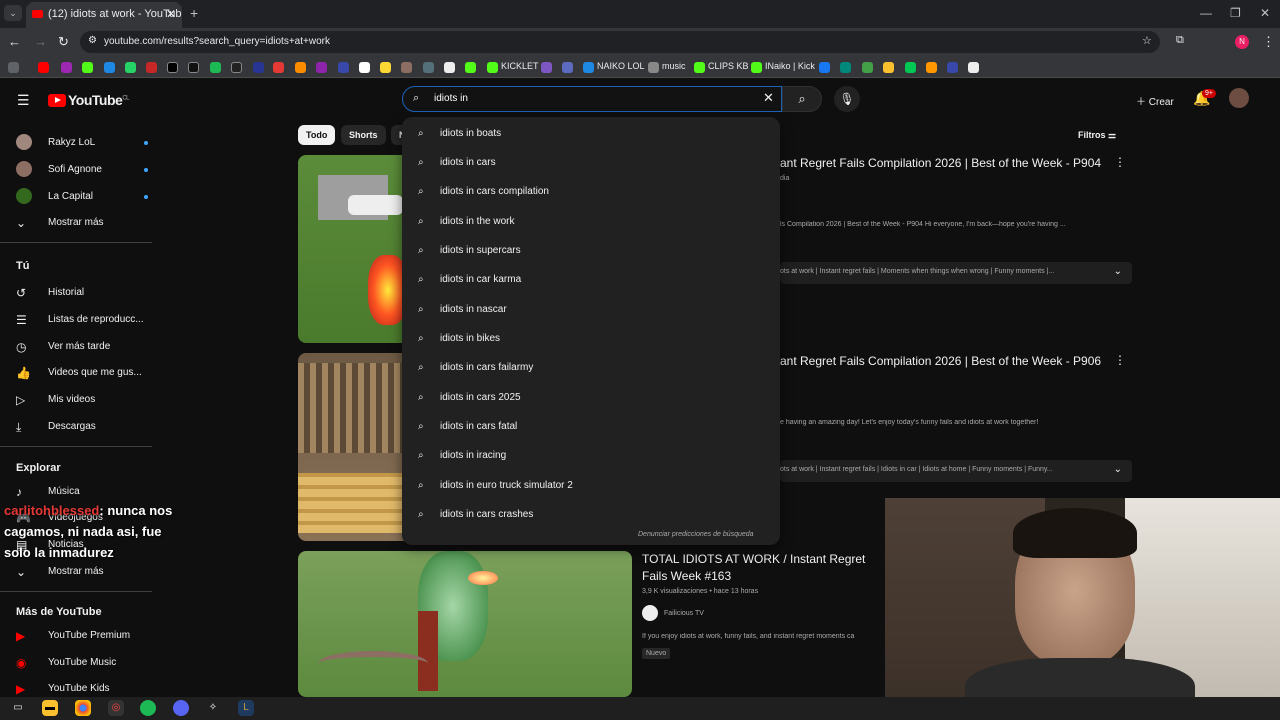 The height and width of the screenshot is (720, 1280). I want to click on youtube-logo: YouTubeCL, so click(88, 100).